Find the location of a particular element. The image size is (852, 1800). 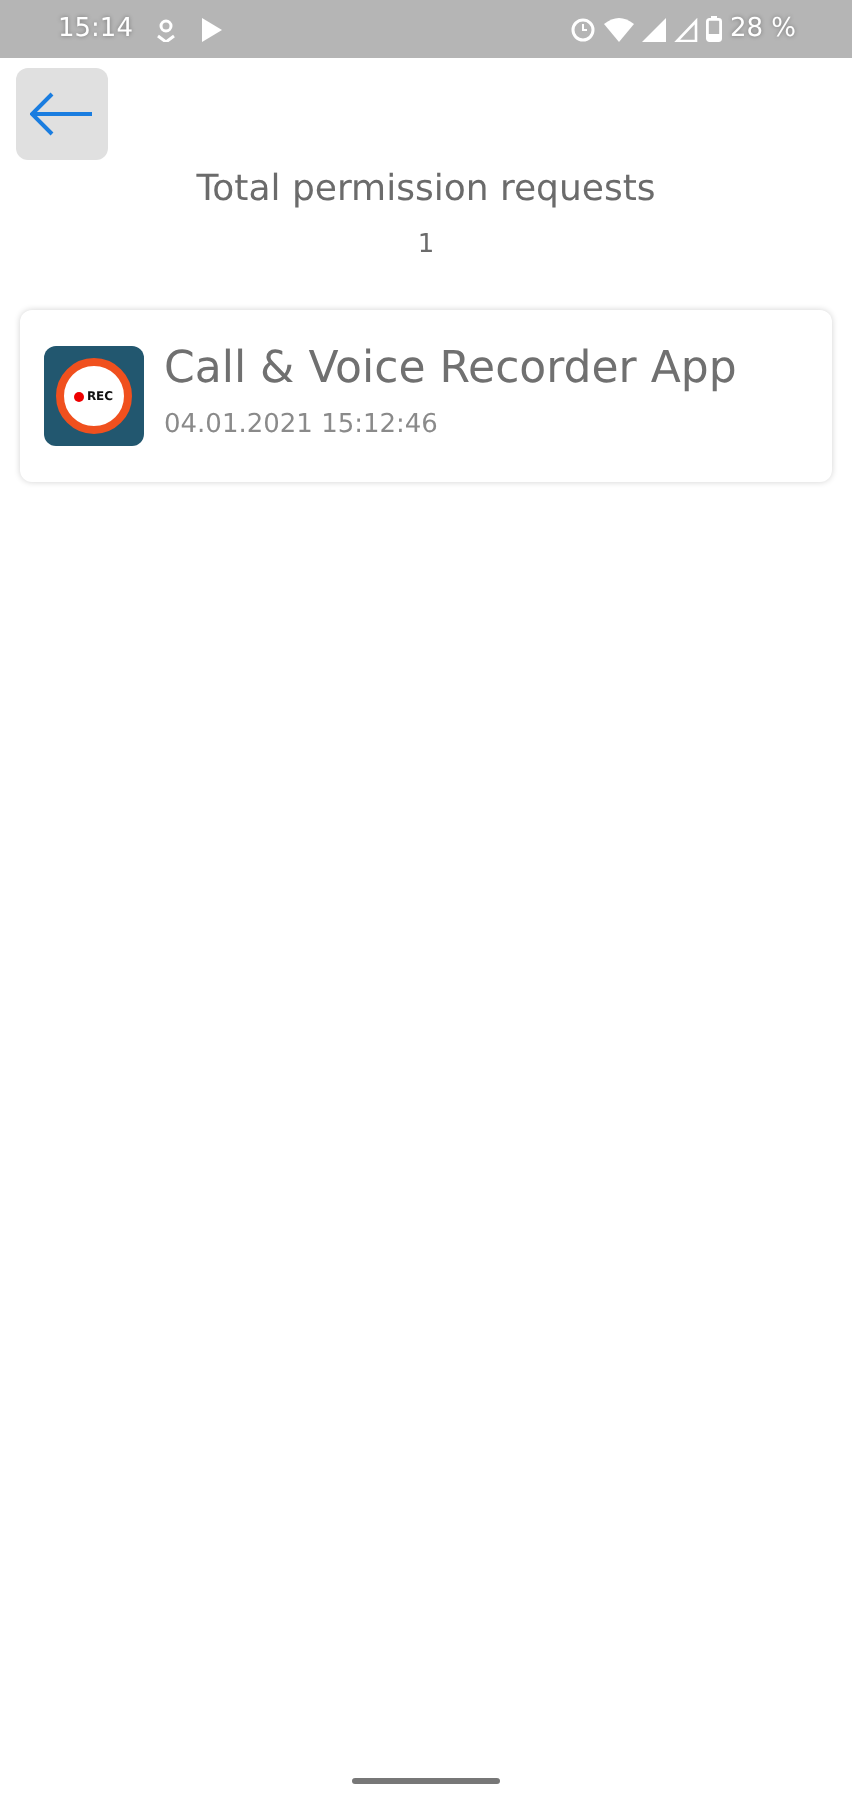

back-button is located at coordinates (62, 114).